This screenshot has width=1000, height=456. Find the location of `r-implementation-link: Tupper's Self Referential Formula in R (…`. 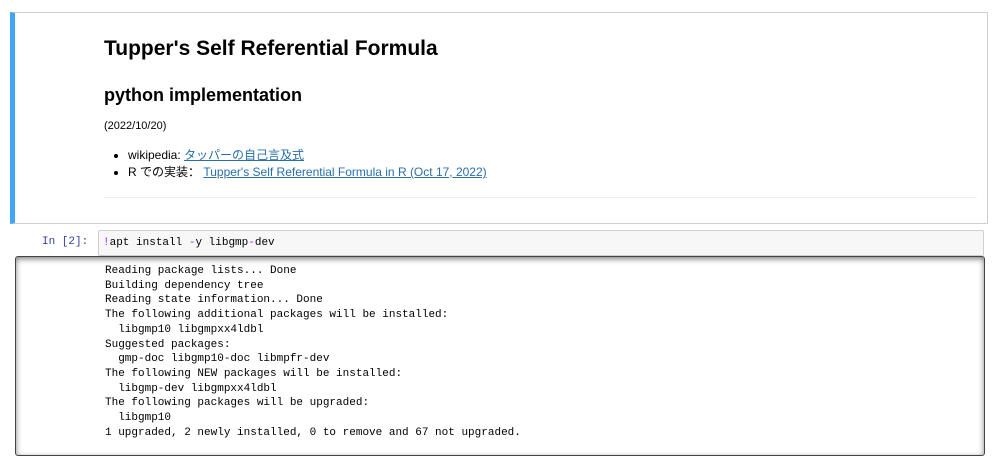

r-implementation-link: Tupper's Self Referential Formula in R (… is located at coordinates (344, 172).